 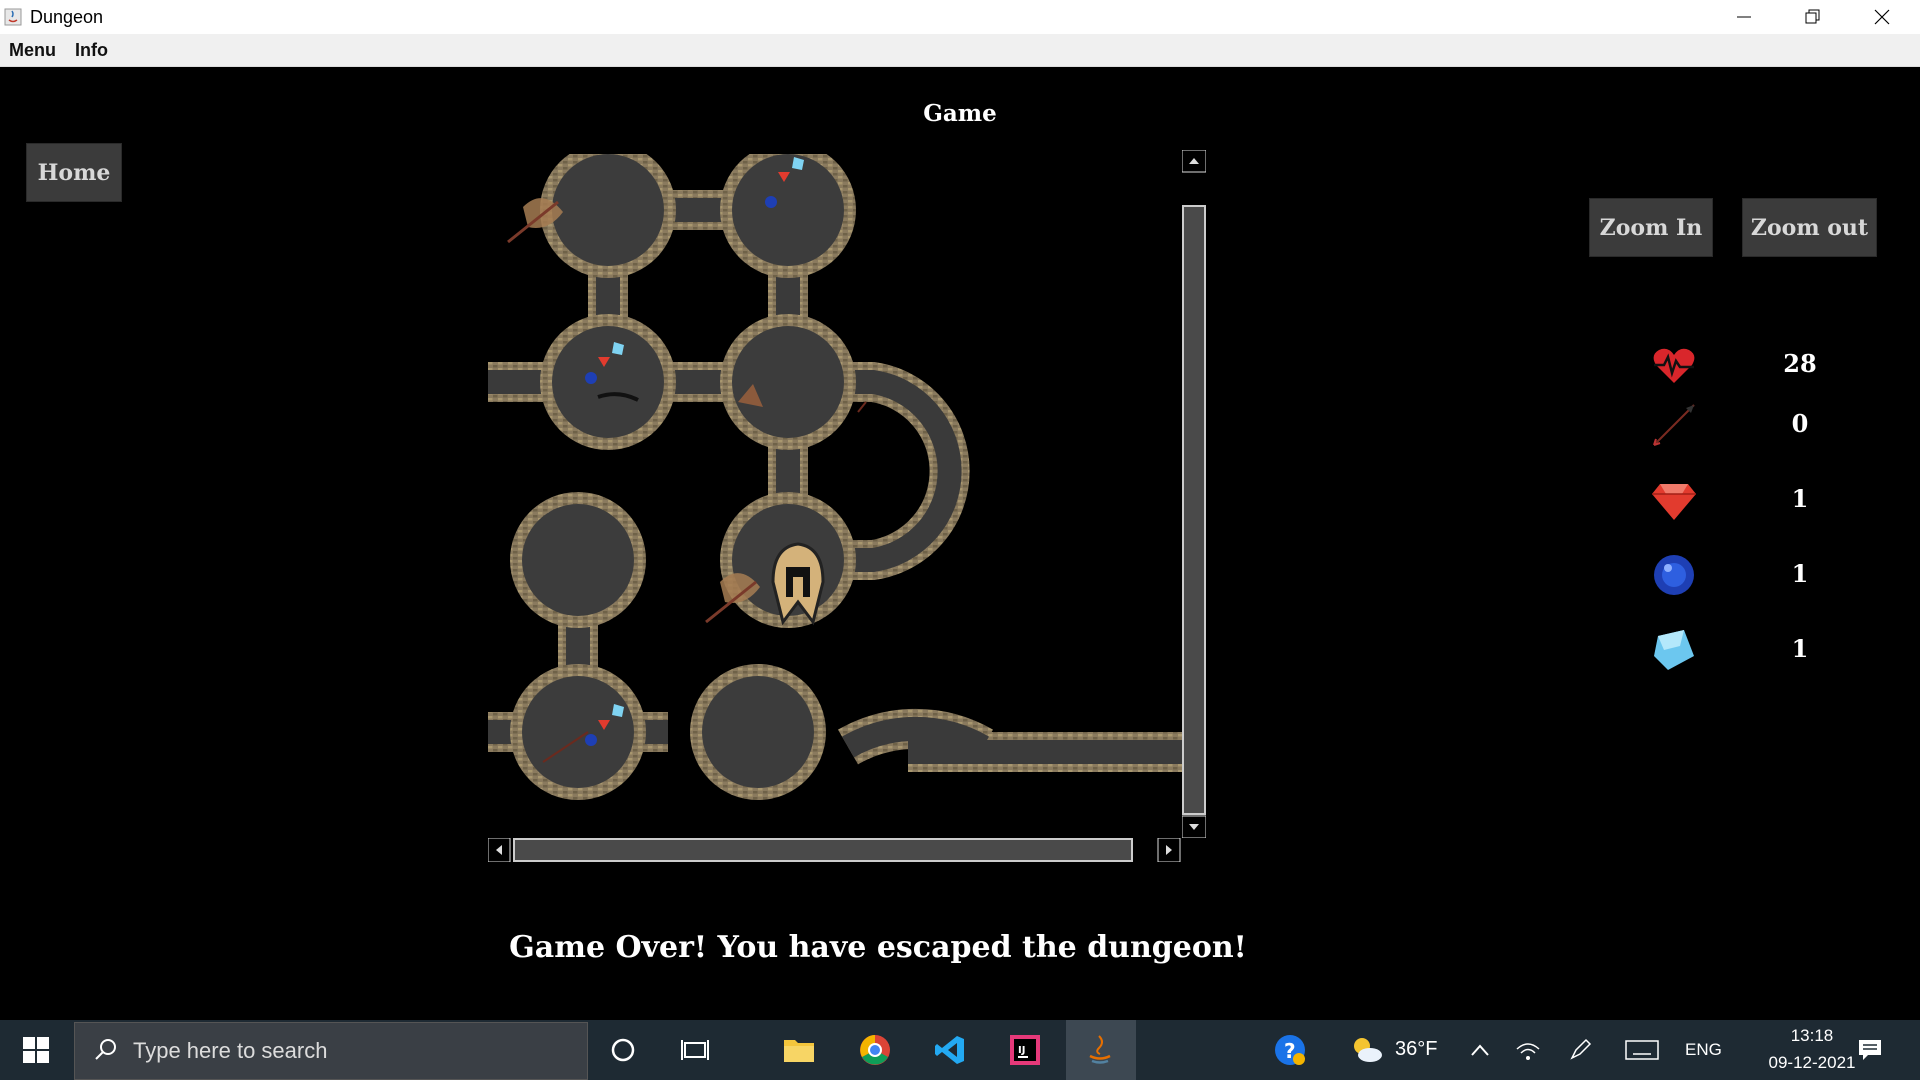 I want to click on help-icon: ?, so click(x=1290, y=1050).